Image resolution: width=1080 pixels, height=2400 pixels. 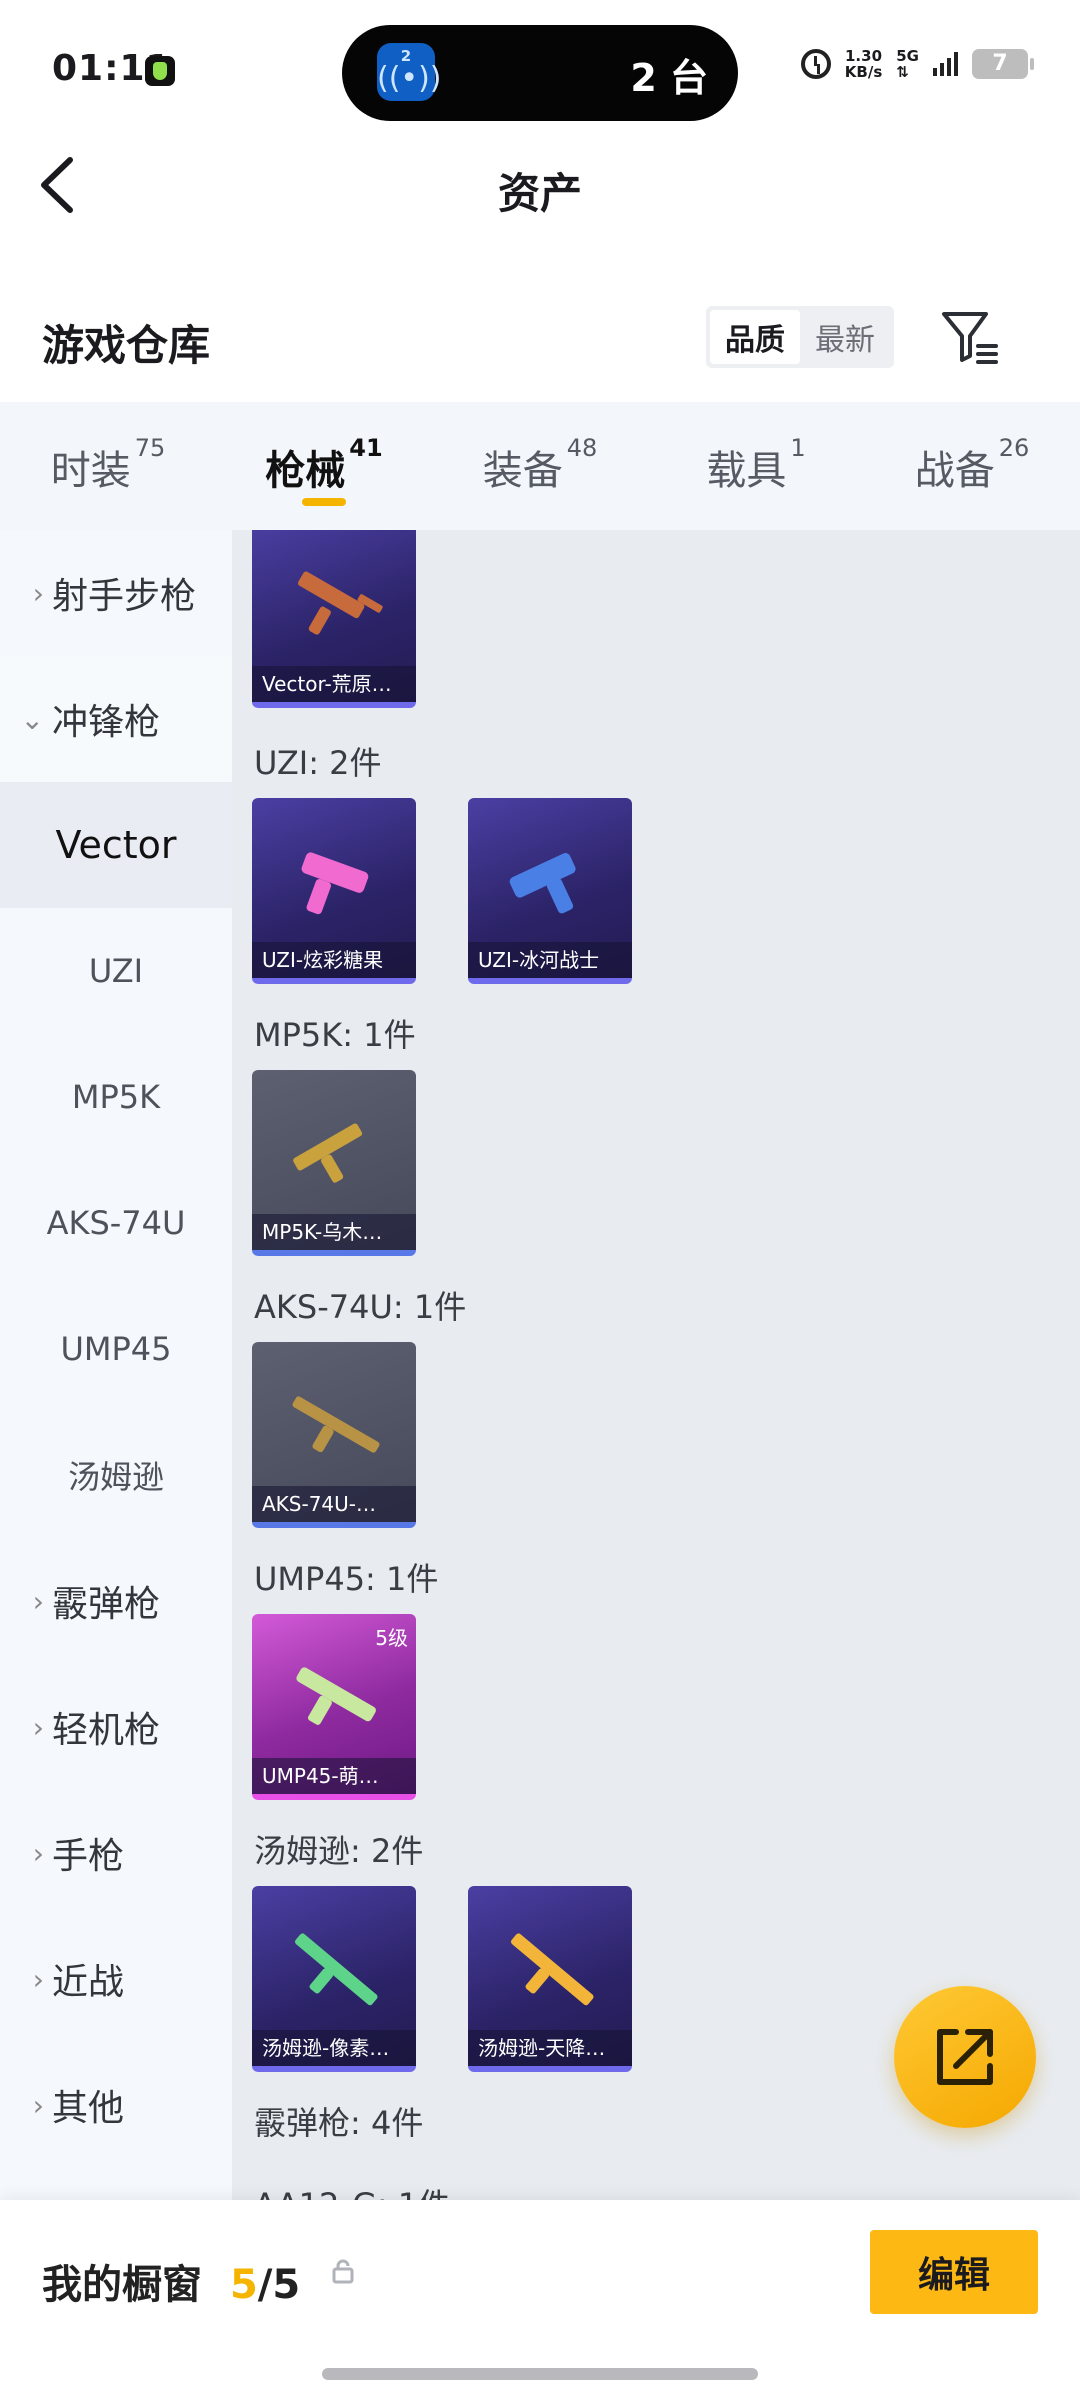 I want to click on tab-label: 枪械, so click(x=305, y=471).